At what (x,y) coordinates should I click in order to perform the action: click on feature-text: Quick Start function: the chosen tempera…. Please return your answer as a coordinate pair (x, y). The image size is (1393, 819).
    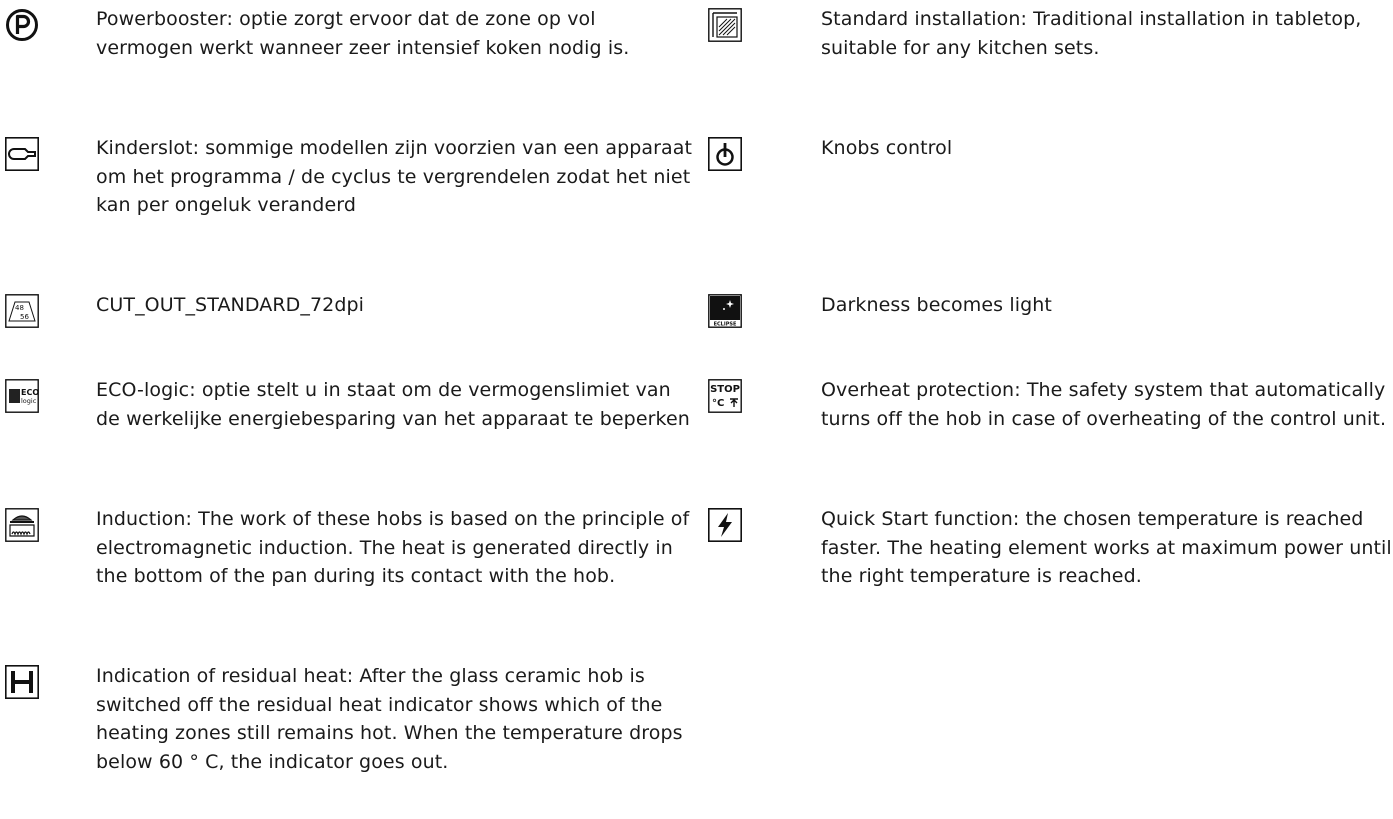
    Looking at the image, I should click on (1106, 547).